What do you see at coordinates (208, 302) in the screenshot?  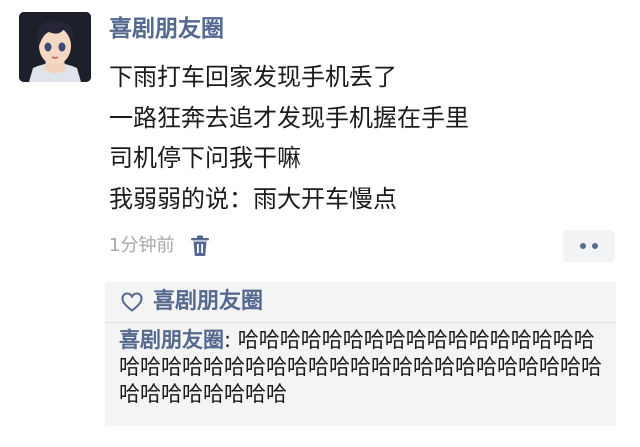 I see `like-user-name: 喜剧朋友圈` at bounding box center [208, 302].